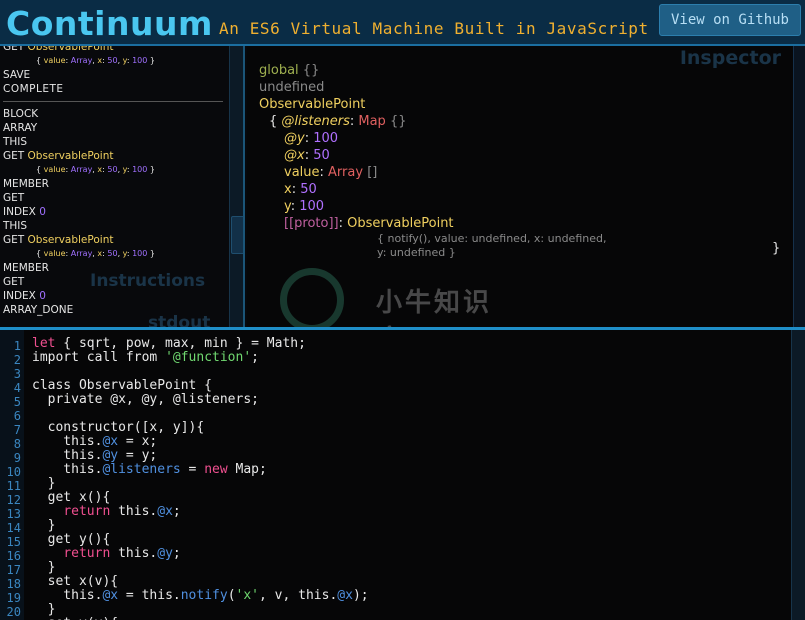  What do you see at coordinates (17, 360) in the screenshot?
I see `line-number: 2` at bounding box center [17, 360].